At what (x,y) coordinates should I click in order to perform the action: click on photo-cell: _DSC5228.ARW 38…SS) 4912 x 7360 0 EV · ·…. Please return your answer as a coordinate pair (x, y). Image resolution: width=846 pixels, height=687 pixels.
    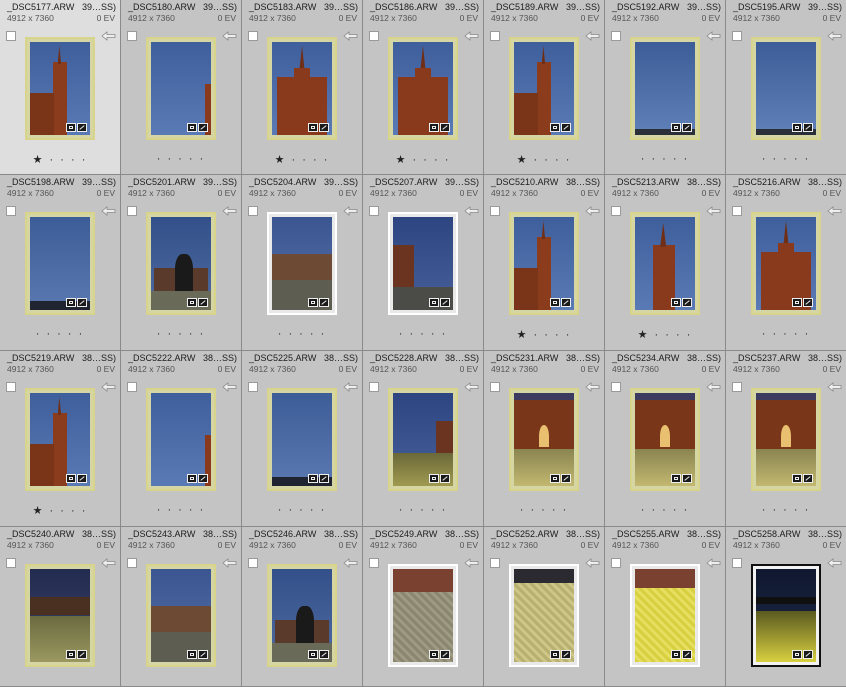
    Looking at the image, I should click on (423, 439).